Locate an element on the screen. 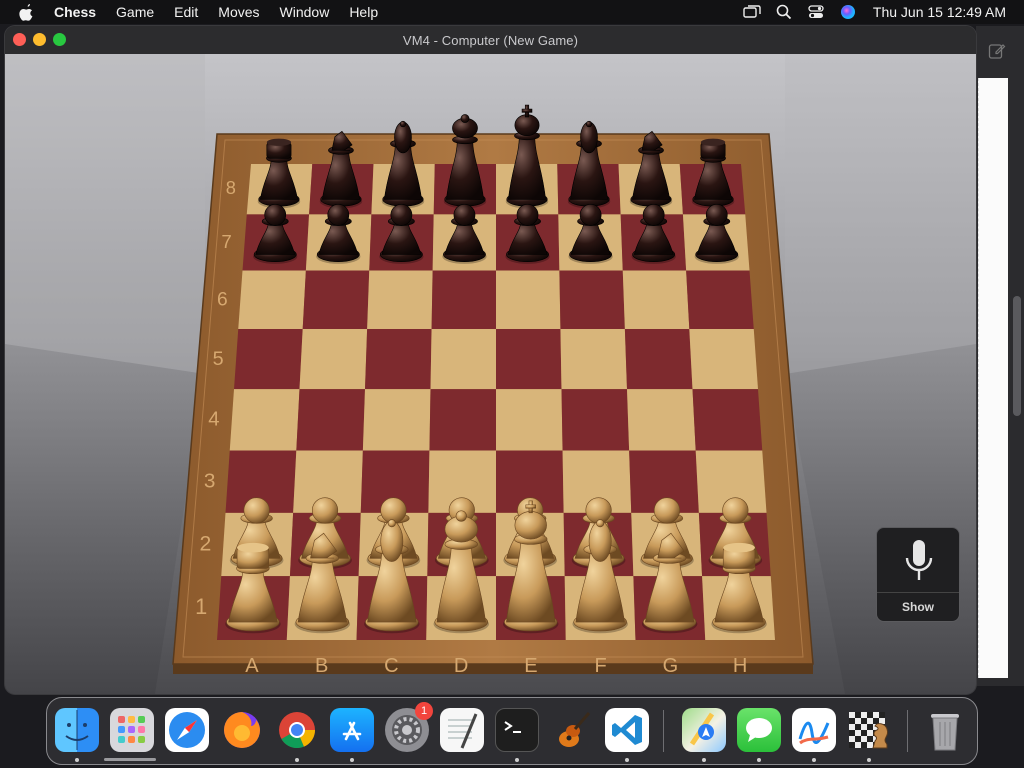 This screenshot has width=1024, height=768. square-d5 is located at coordinates (463, 359).